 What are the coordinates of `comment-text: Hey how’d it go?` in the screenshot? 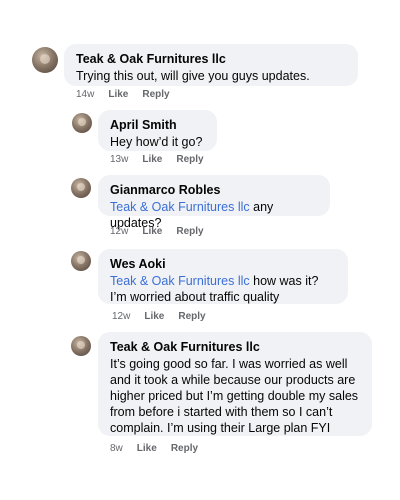 It's located at (156, 142).